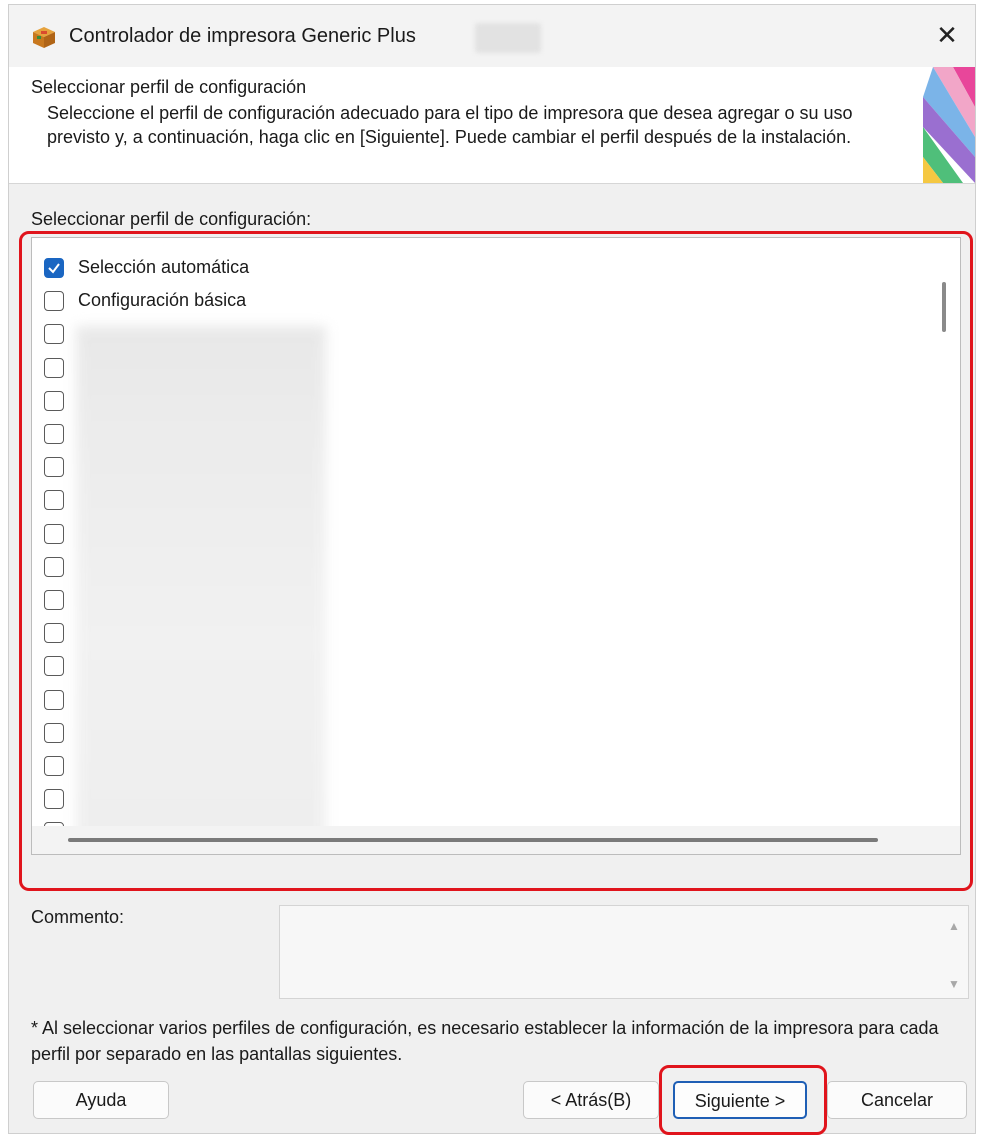 The image size is (982, 1140). What do you see at coordinates (201, 586) in the screenshot?
I see `redacted-profile-names` at bounding box center [201, 586].